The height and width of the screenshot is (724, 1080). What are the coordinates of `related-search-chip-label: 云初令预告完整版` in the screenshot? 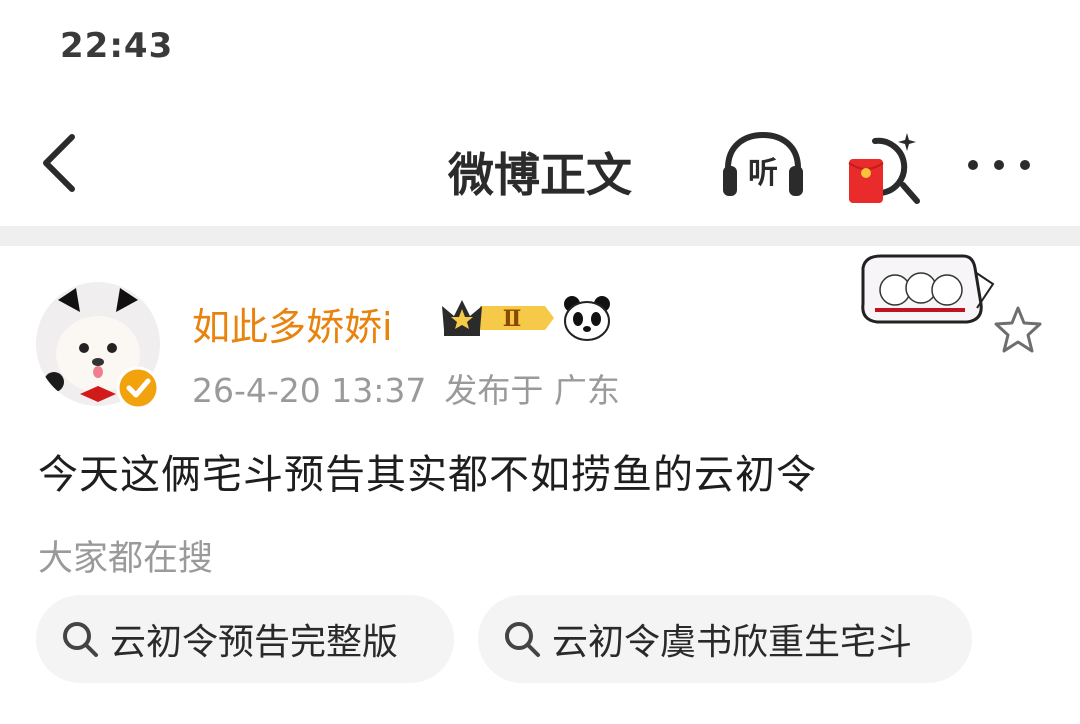 It's located at (254, 642).